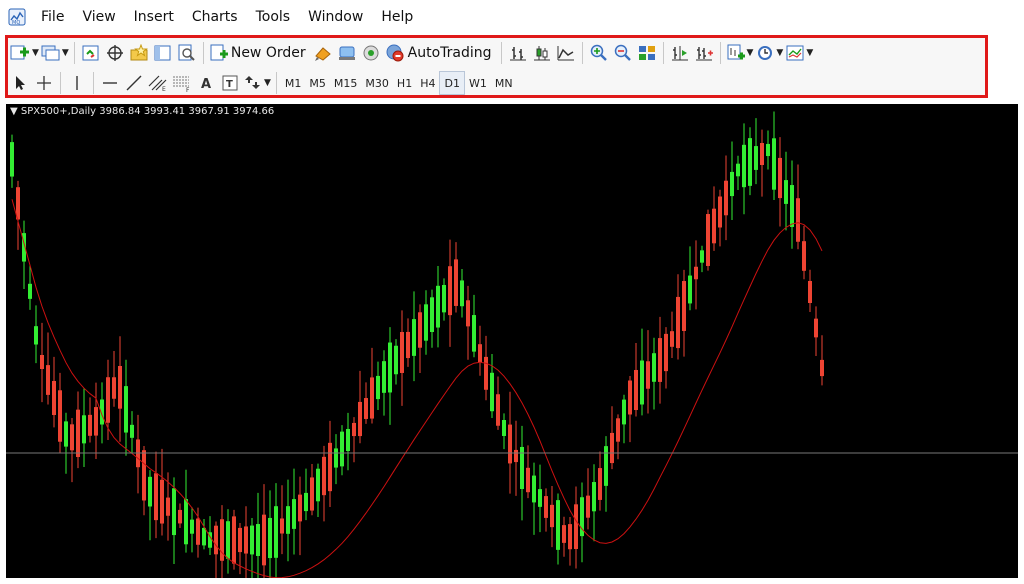 The height and width of the screenshot is (584, 1024). What do you see at coordinates (704, 53) in the screenshot?
I see `auto-scroll-button` at bounding box center [704, 53].